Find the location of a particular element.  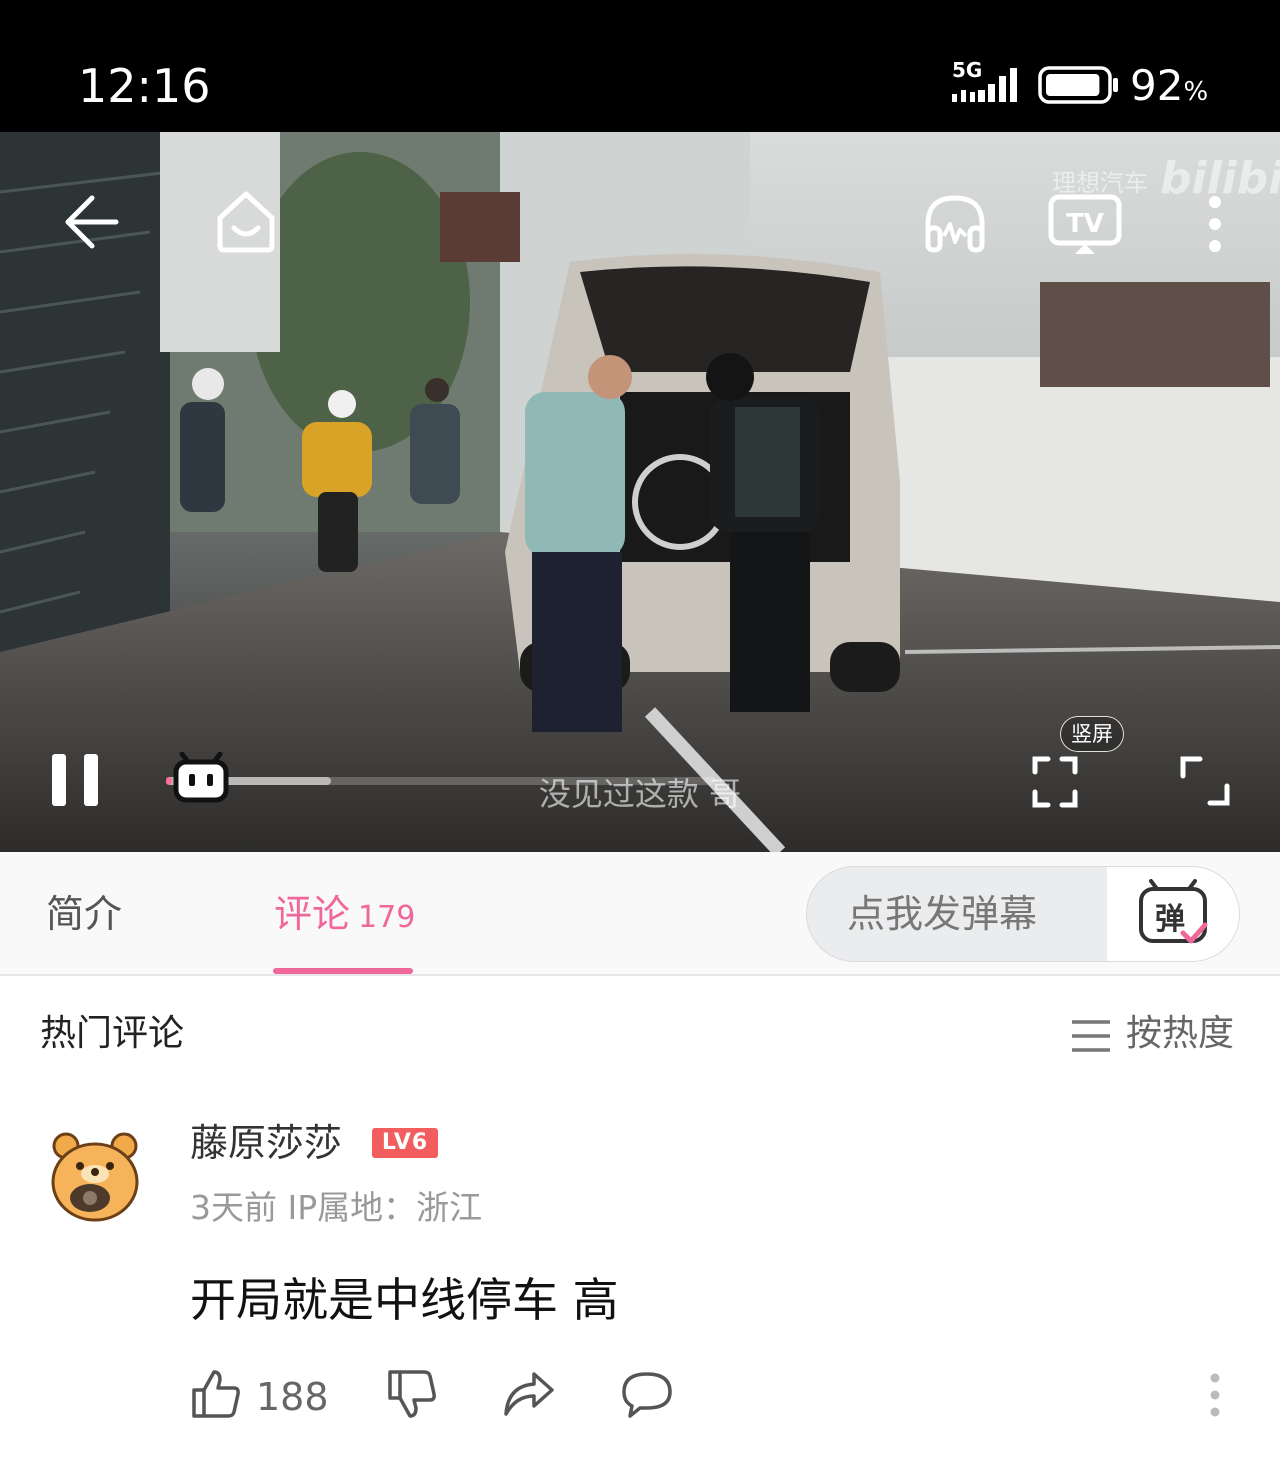

battery-icon is located at coordinates (1079, 85).